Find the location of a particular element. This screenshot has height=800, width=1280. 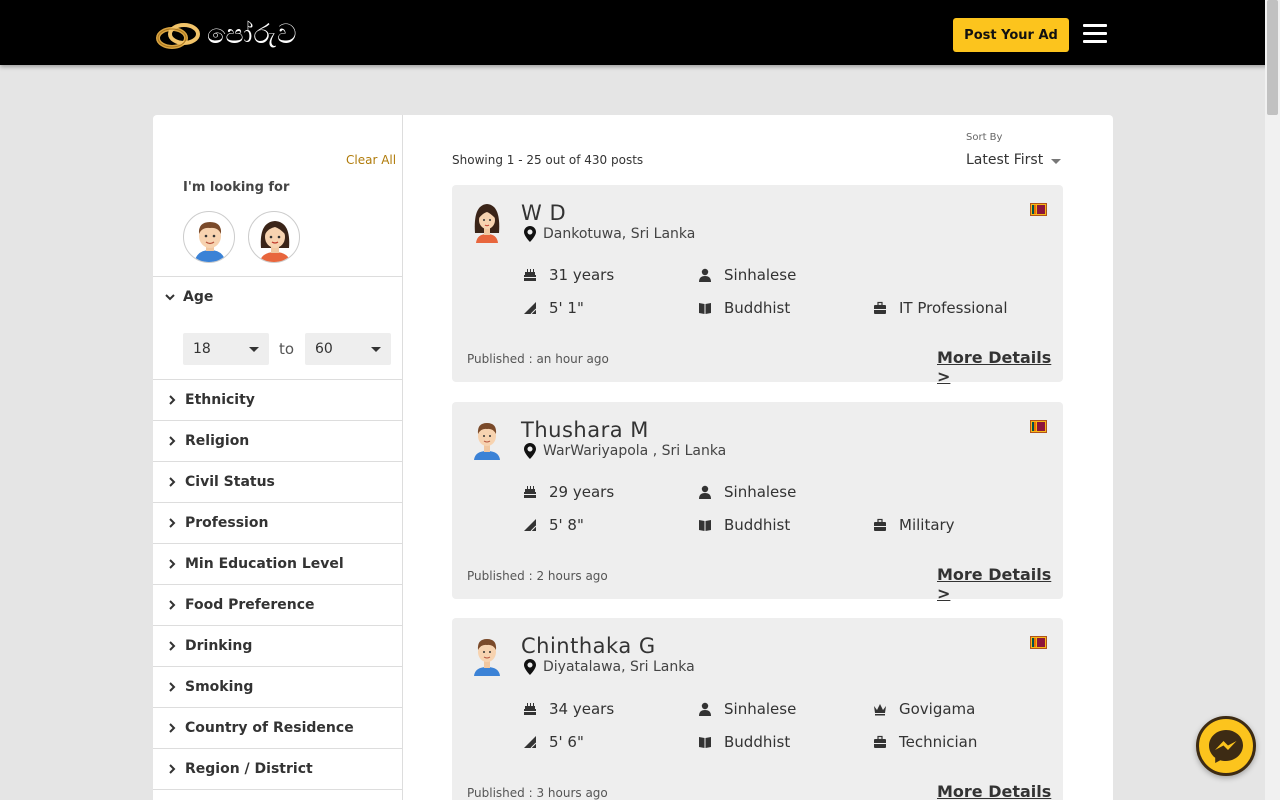

profile-name: Chinthaka G is located at coordinates (588, 646).